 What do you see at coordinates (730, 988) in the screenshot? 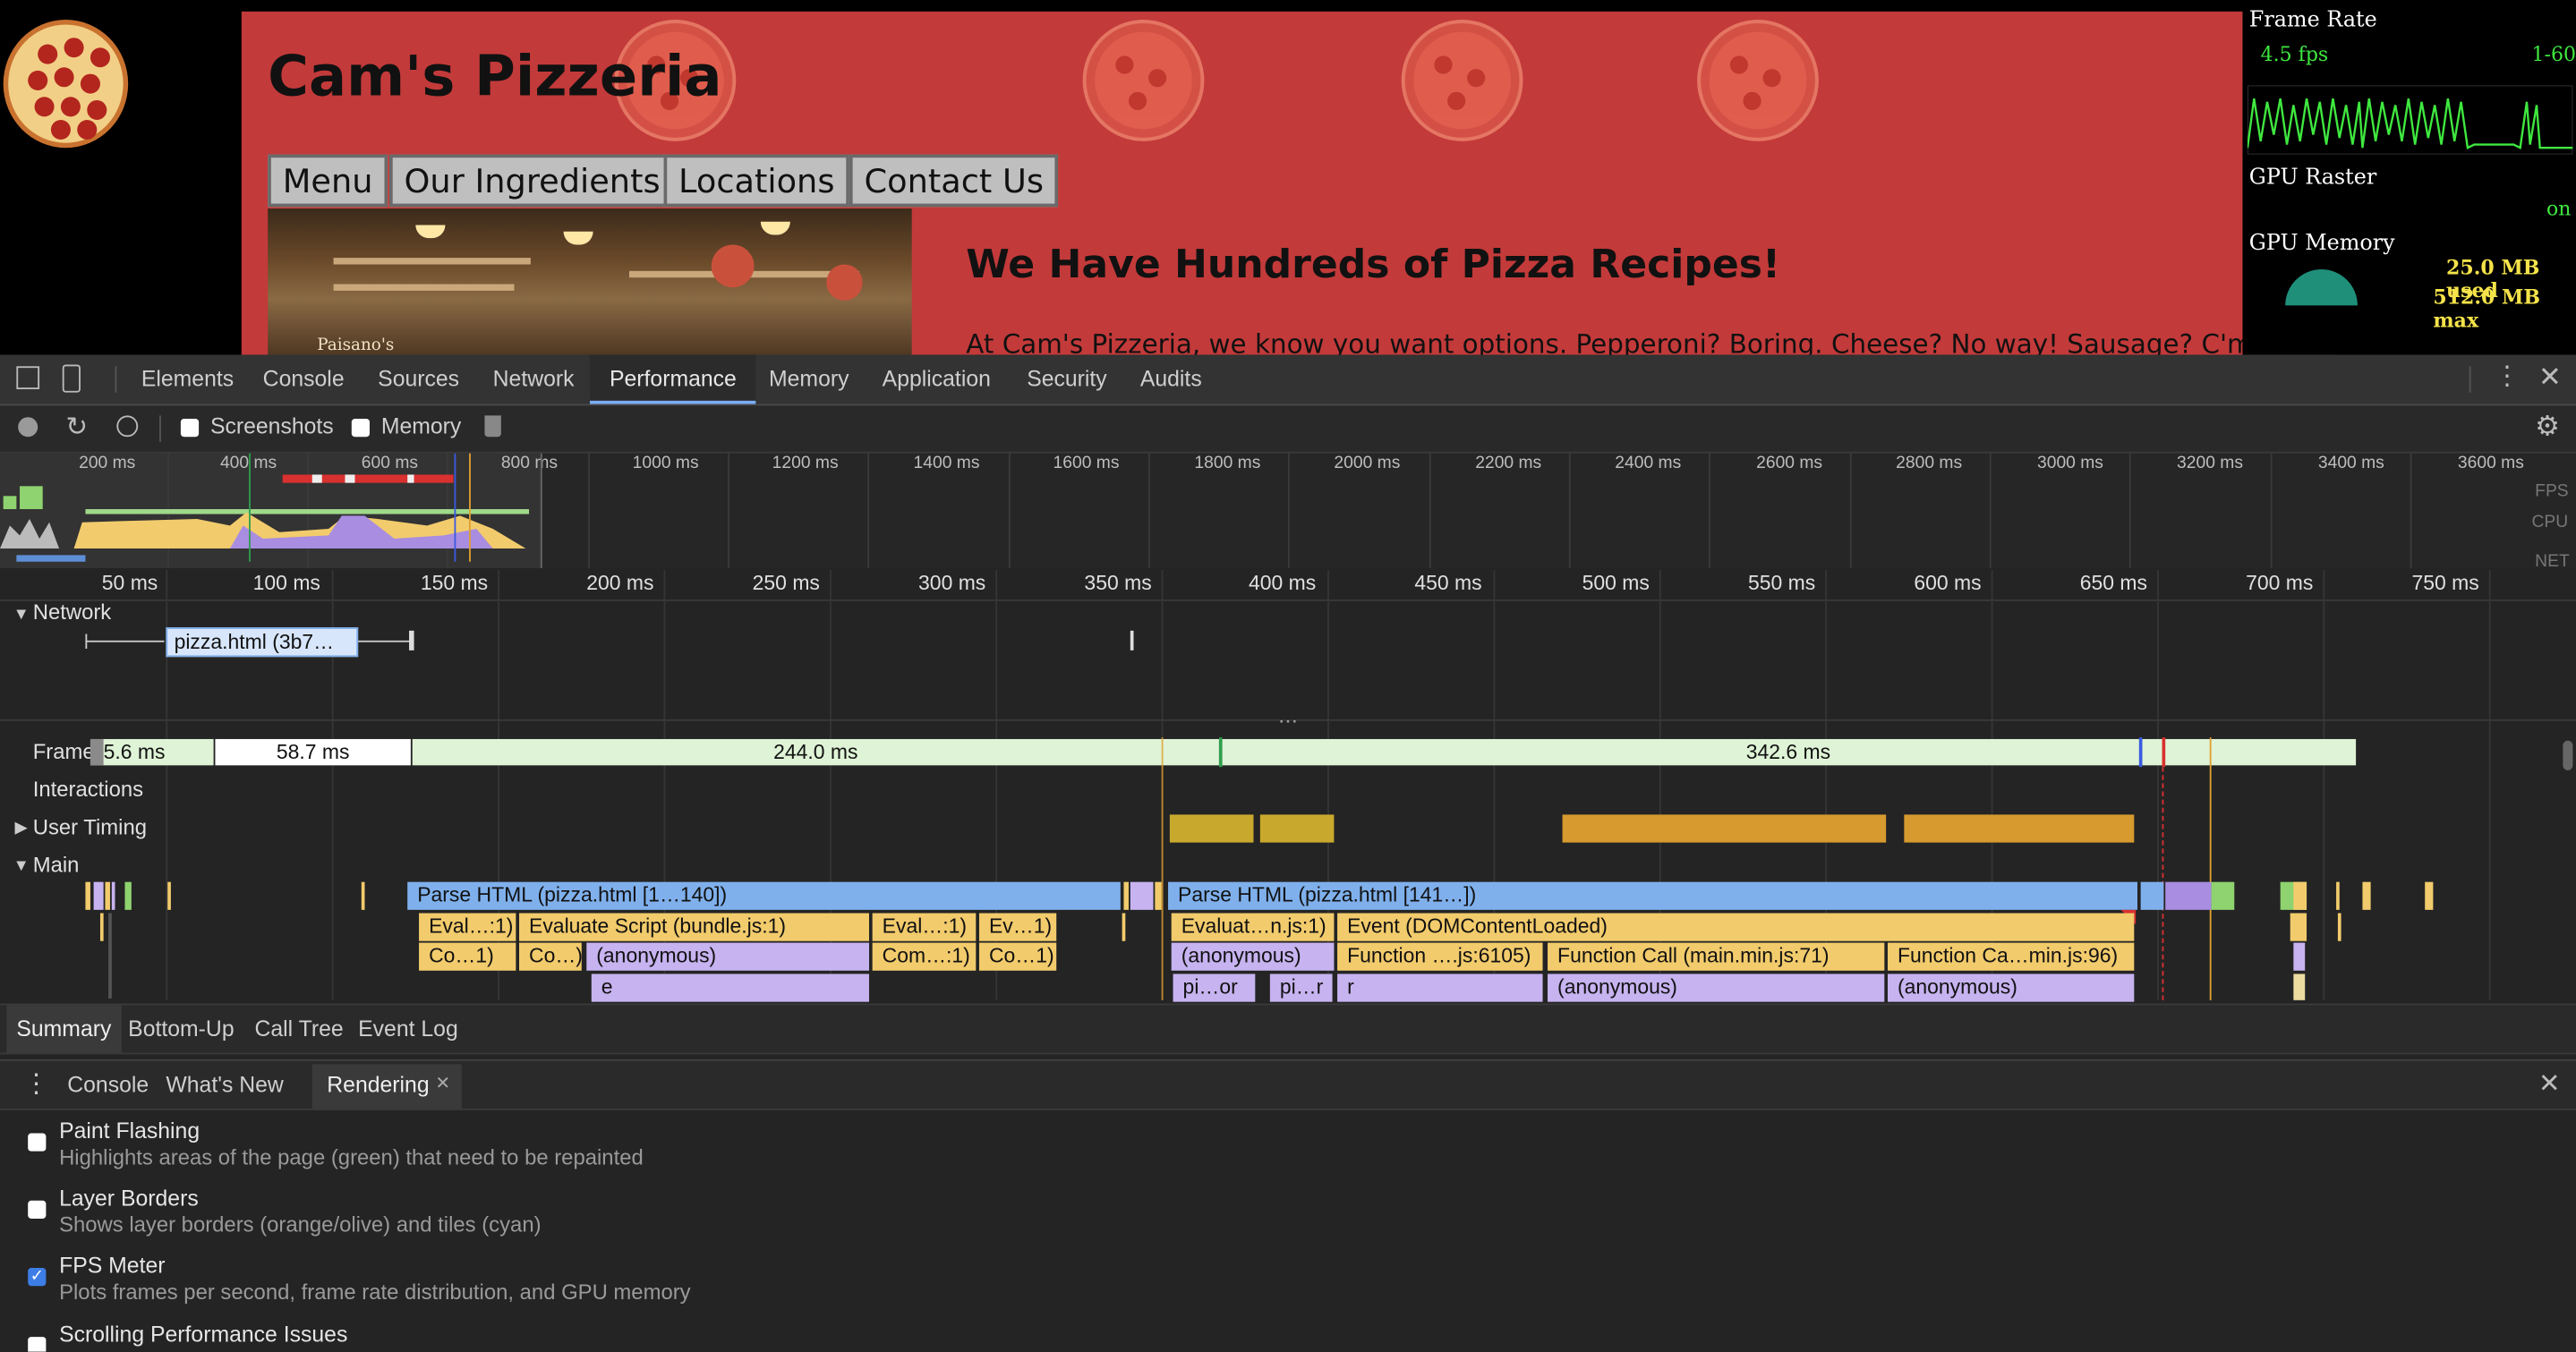
I see `function-block: e` at bounding box center [730, 988].